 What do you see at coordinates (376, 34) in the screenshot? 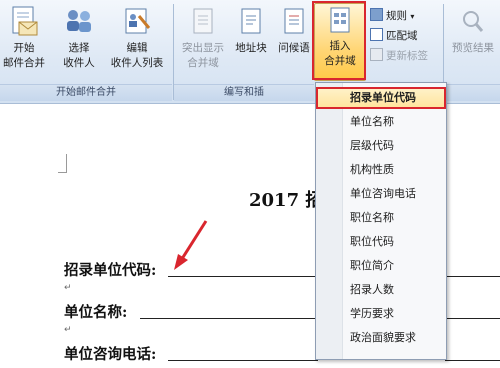
I see `match-fields-icon` at bounding box center [376, 34].